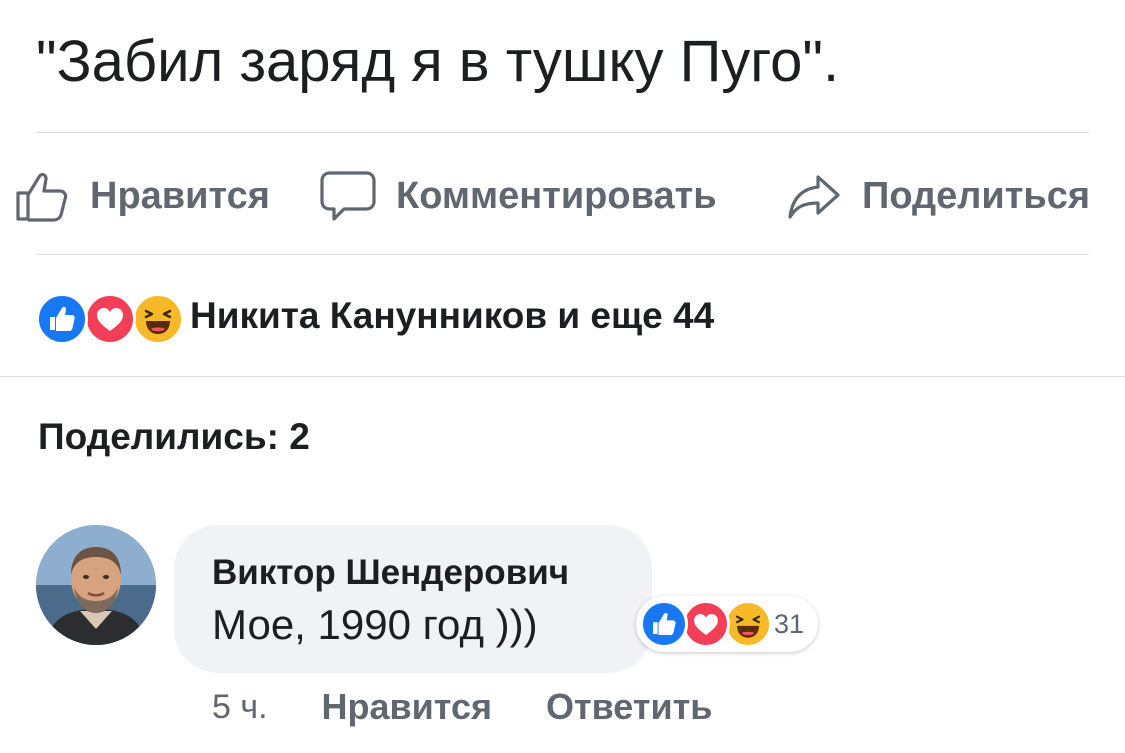 The height and width of the screenshot is (753, 1125). Describe the element at coordinates (96, 585) in the screenshot. I see `avatar` at that location.